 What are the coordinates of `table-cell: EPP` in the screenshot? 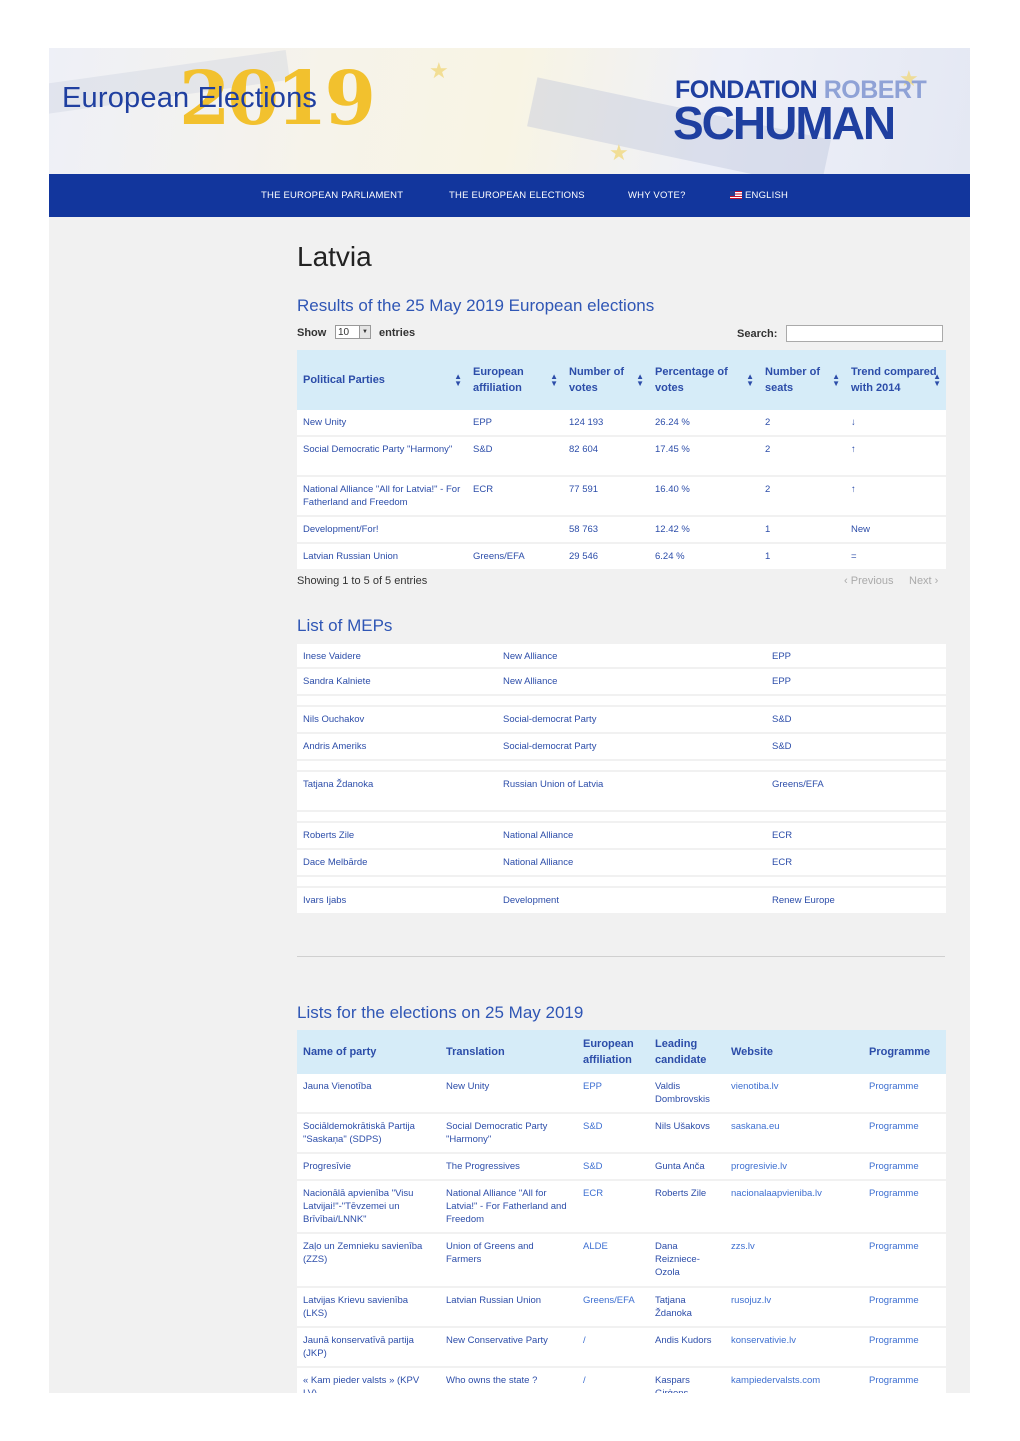 It's located at (856, 682).